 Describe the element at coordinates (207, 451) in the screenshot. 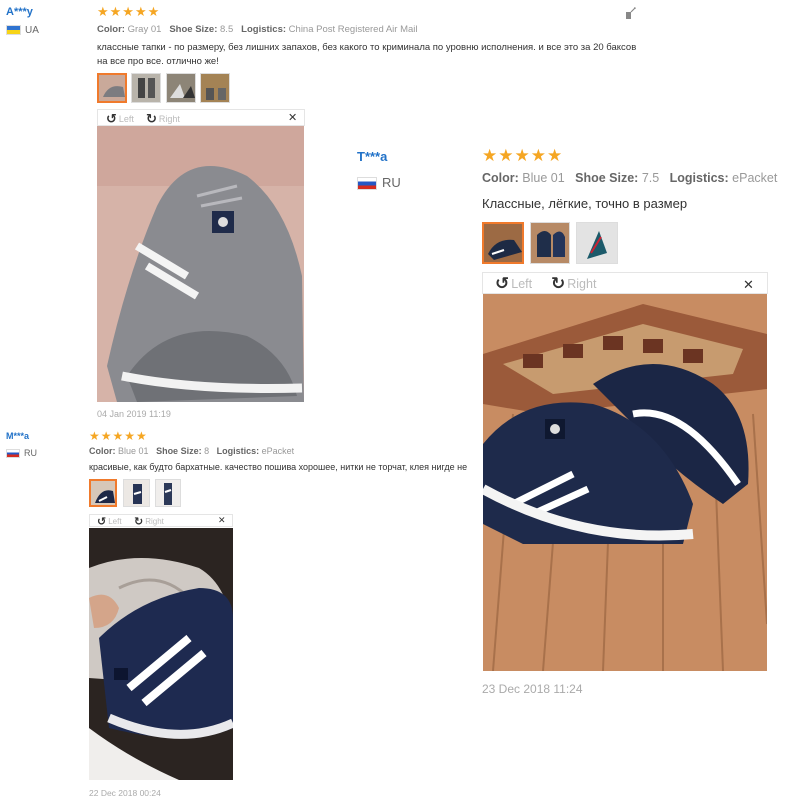

I see `size-value: 8` at that location.